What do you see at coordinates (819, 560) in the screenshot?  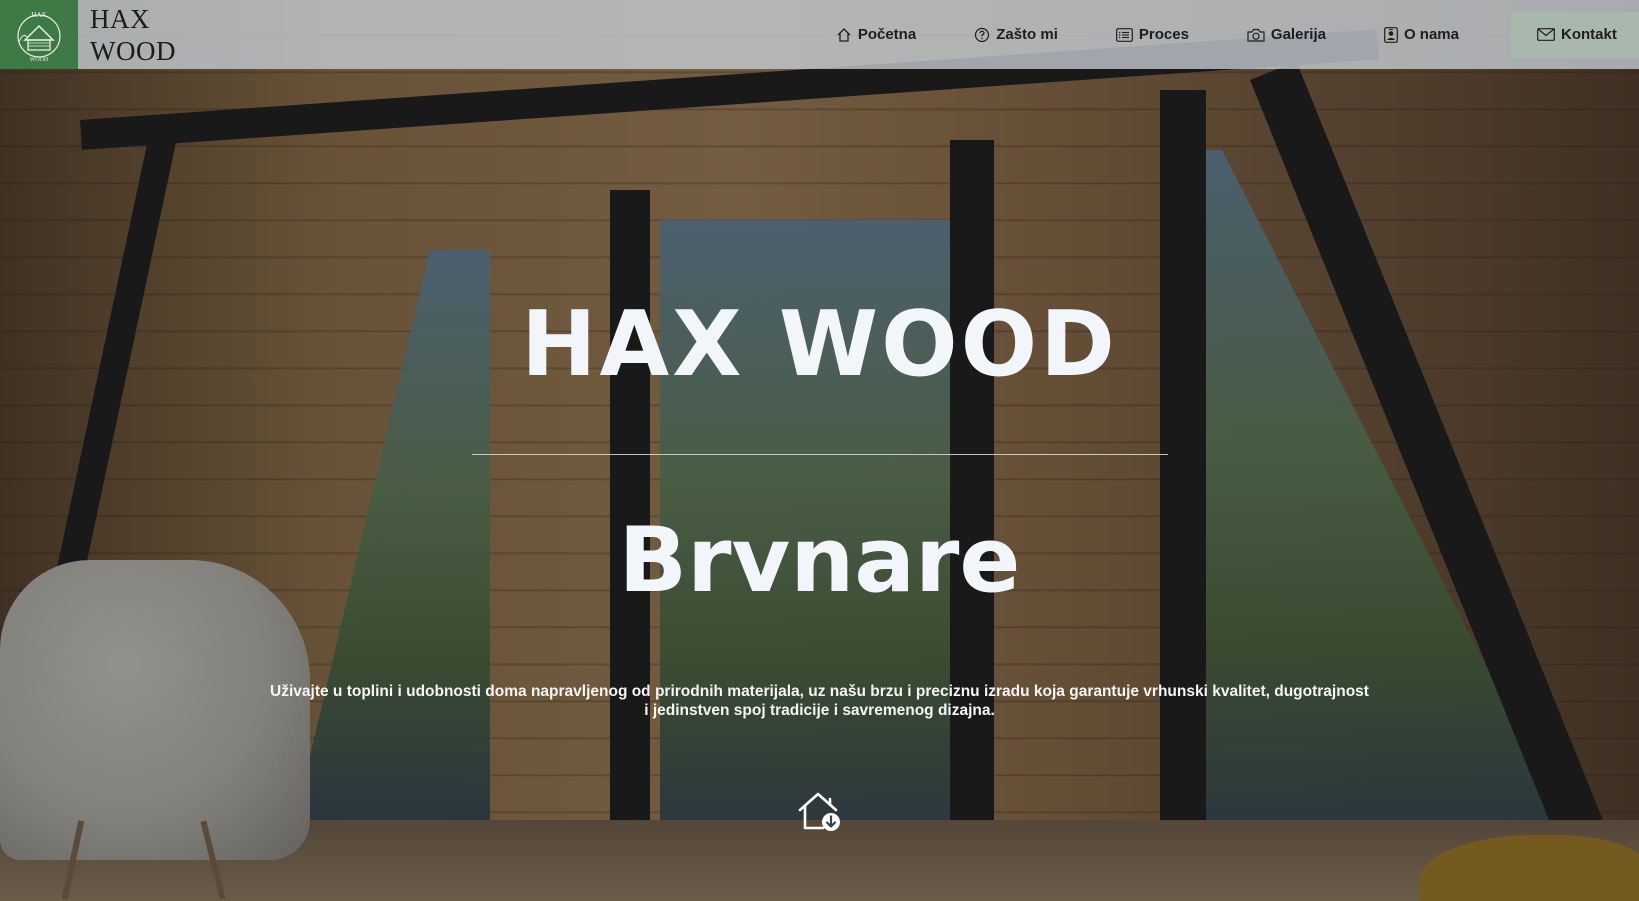 I see `hero-subtitle: Brvnare` at bounding box center [819, 560].